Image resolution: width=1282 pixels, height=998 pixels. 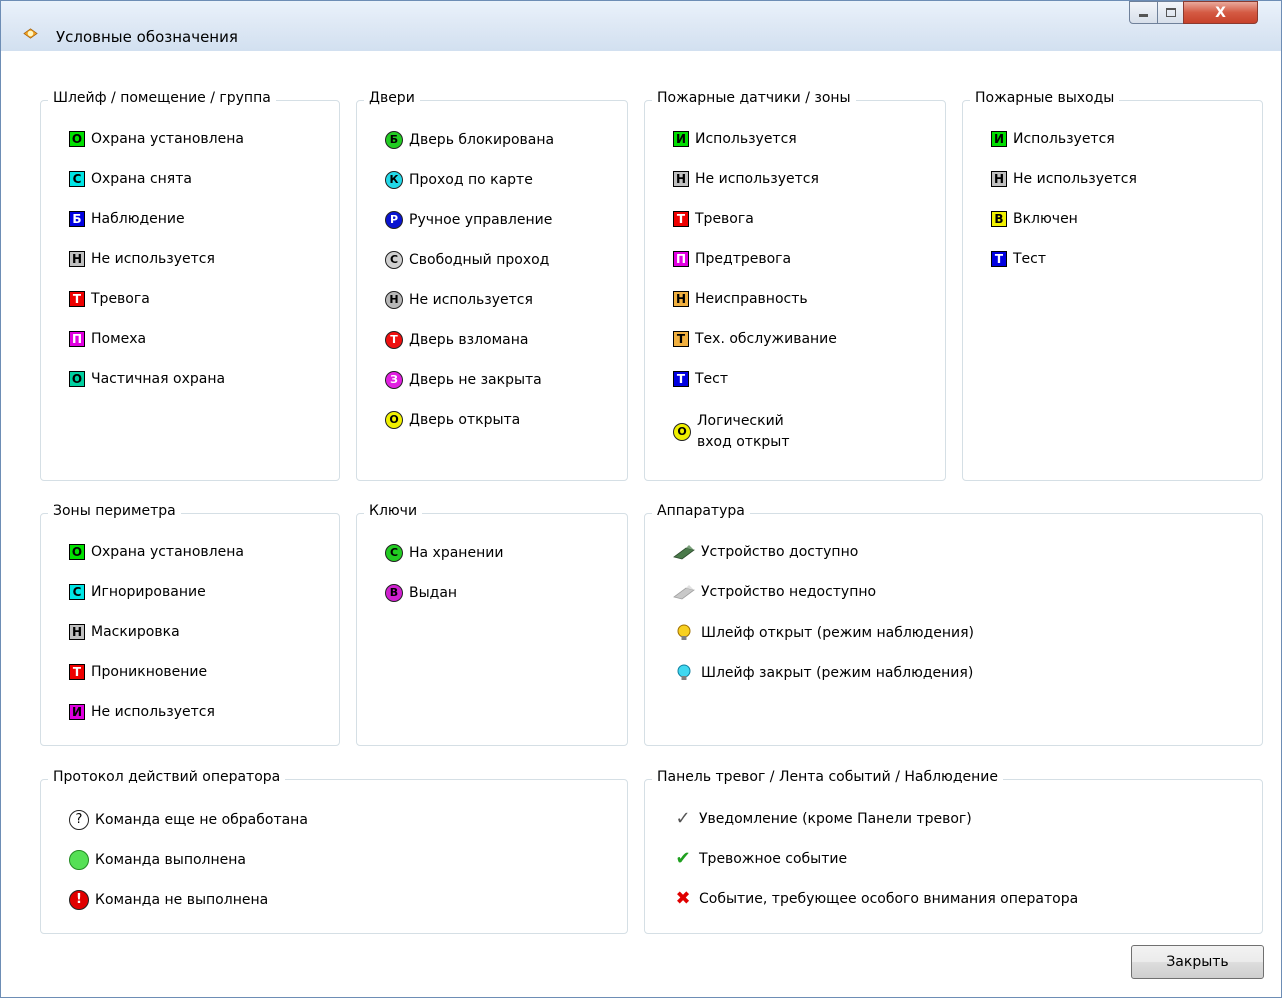 What do you see at coordinates (135, 632) in the screenshot?
I see `item-label: Маскировка` at bounding box center [135, 632].